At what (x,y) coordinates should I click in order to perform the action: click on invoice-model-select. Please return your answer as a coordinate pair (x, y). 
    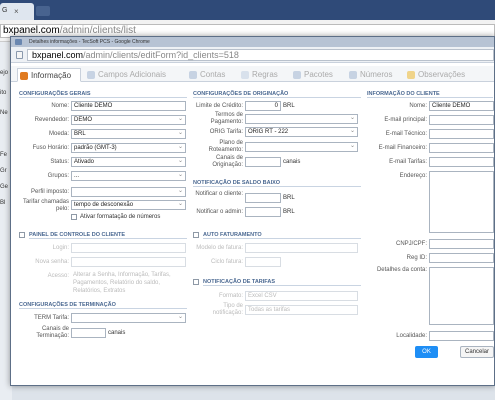
    Looking at the image, I should click on (301, 248).